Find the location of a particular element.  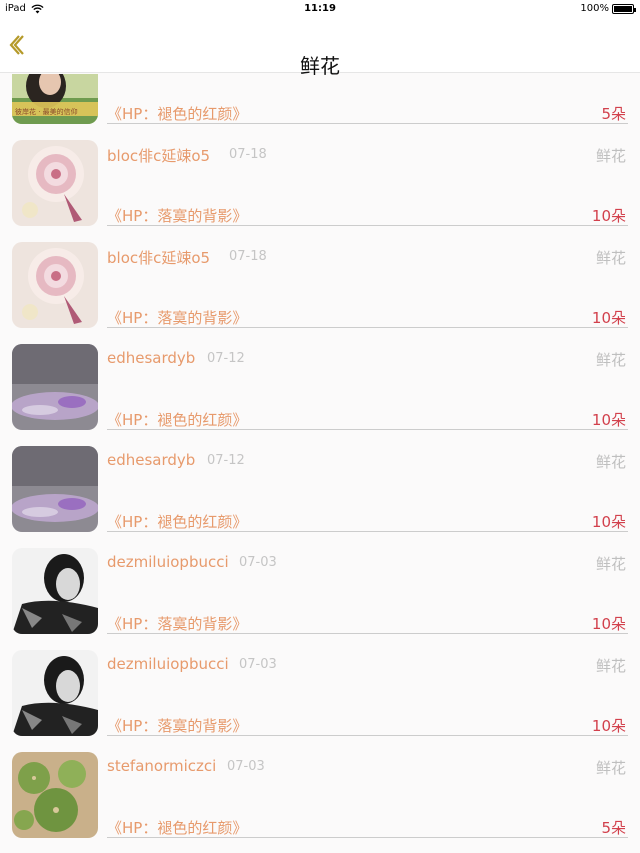

status-right: 100% is located at coordinates (608, 8).